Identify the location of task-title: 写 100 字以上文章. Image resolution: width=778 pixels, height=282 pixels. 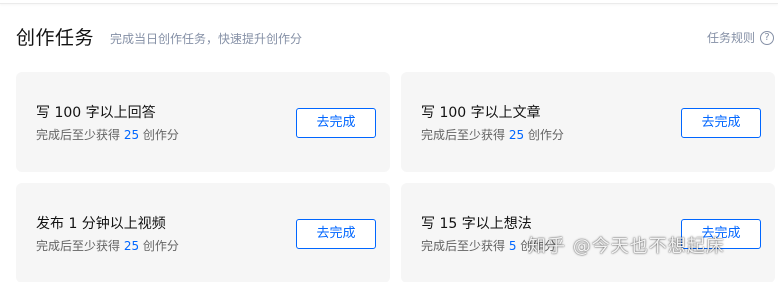
(481, 113).